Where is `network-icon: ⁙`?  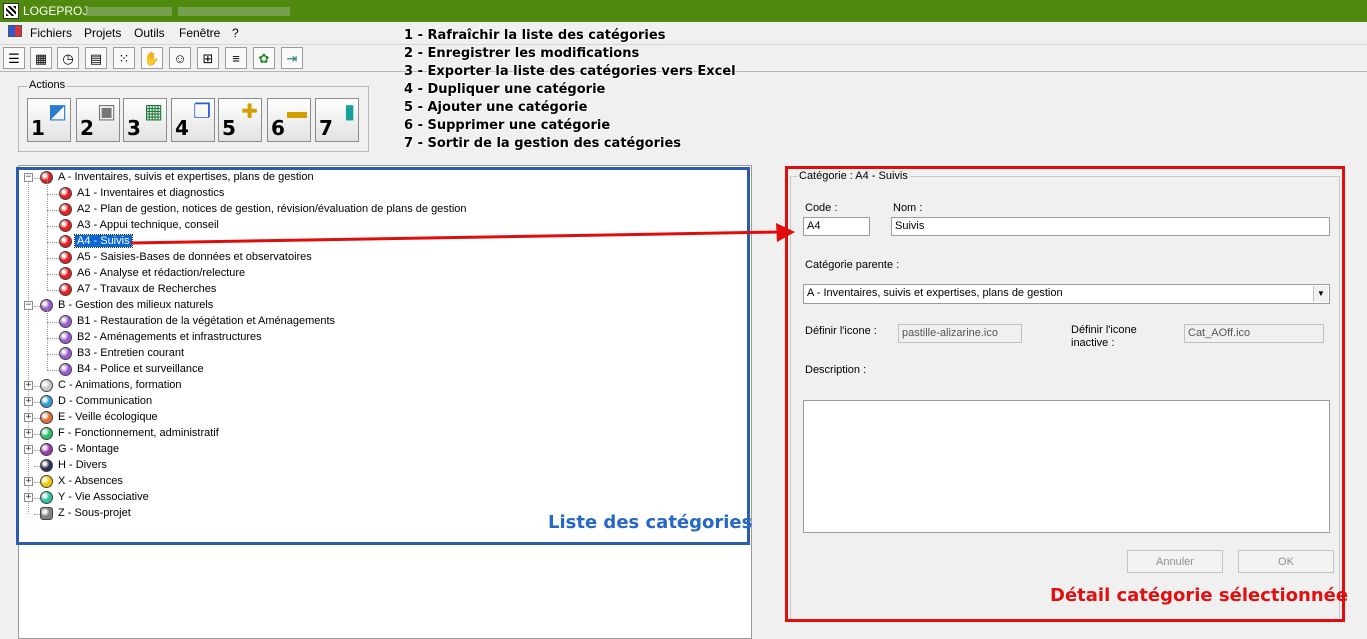
network-icon: ⁙ is located at coordinates (124, 58).